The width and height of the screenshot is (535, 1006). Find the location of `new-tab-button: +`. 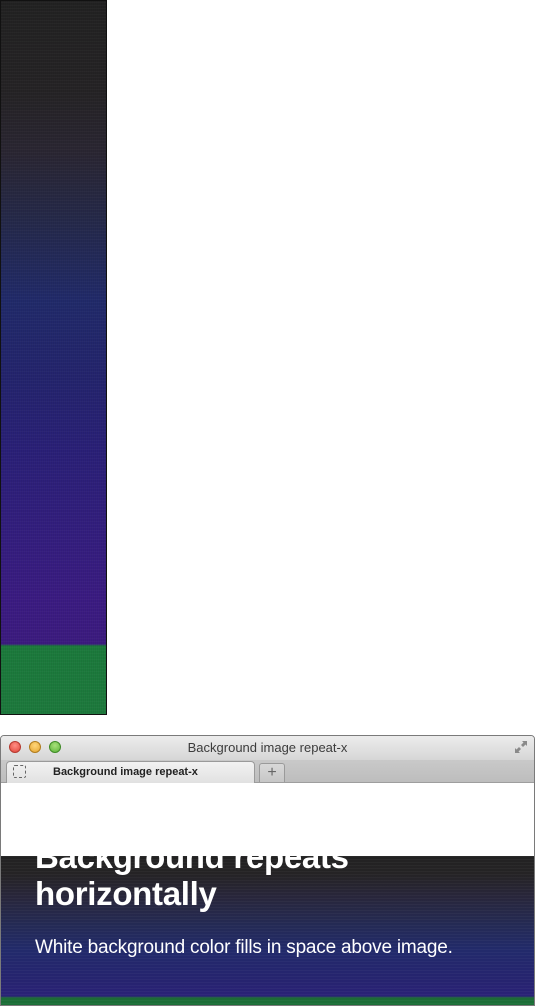

new-tab-button: + is located at coordinates (272, 772).